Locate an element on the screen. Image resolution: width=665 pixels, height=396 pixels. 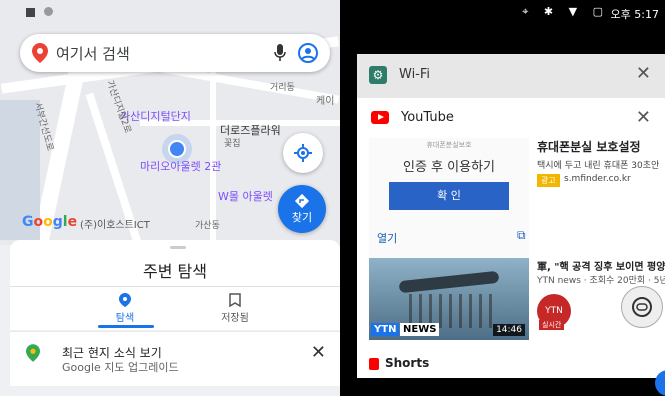
card-header: YouTube ✕ is located at coordinates (511, 118).